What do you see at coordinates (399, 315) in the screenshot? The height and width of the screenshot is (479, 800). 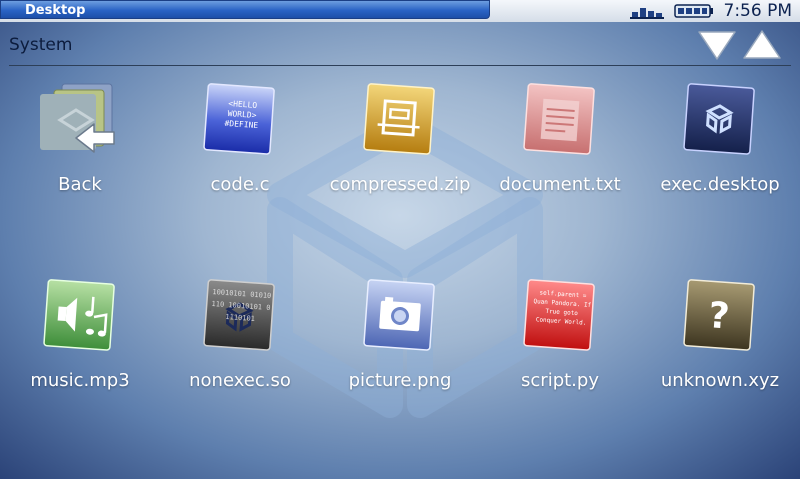 I see `image-icon` at bounding box center [399, 315].